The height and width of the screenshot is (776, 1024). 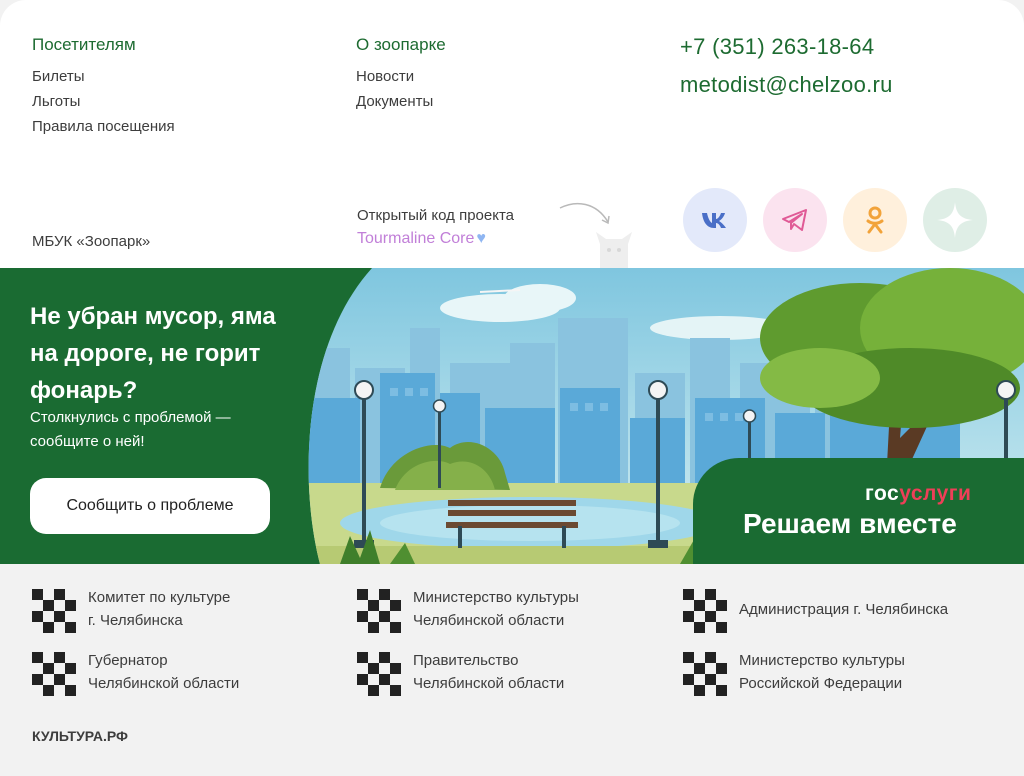 What do you see at coordinates (844, 609) in the screenshot?
I see `partner-label: Администрация г. Челябинска` at bounding box center [844, 609].